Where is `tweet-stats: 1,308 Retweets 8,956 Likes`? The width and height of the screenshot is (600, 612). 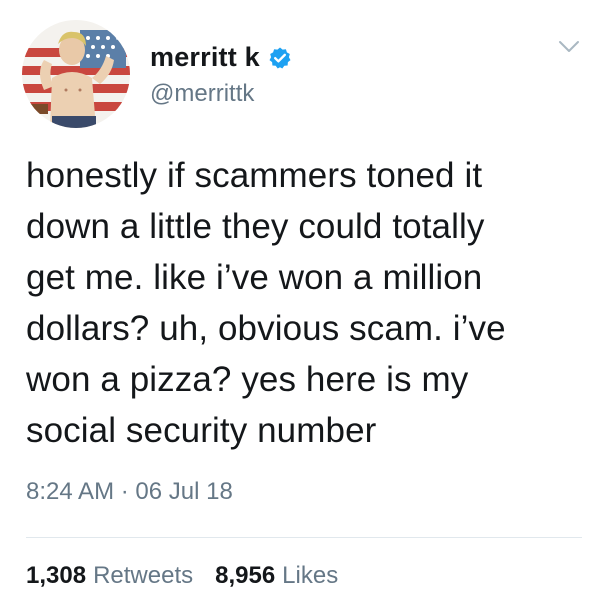 tweet-stats: 1,308 Retweets 8,956 Likes is located at coordinates (182, 576).